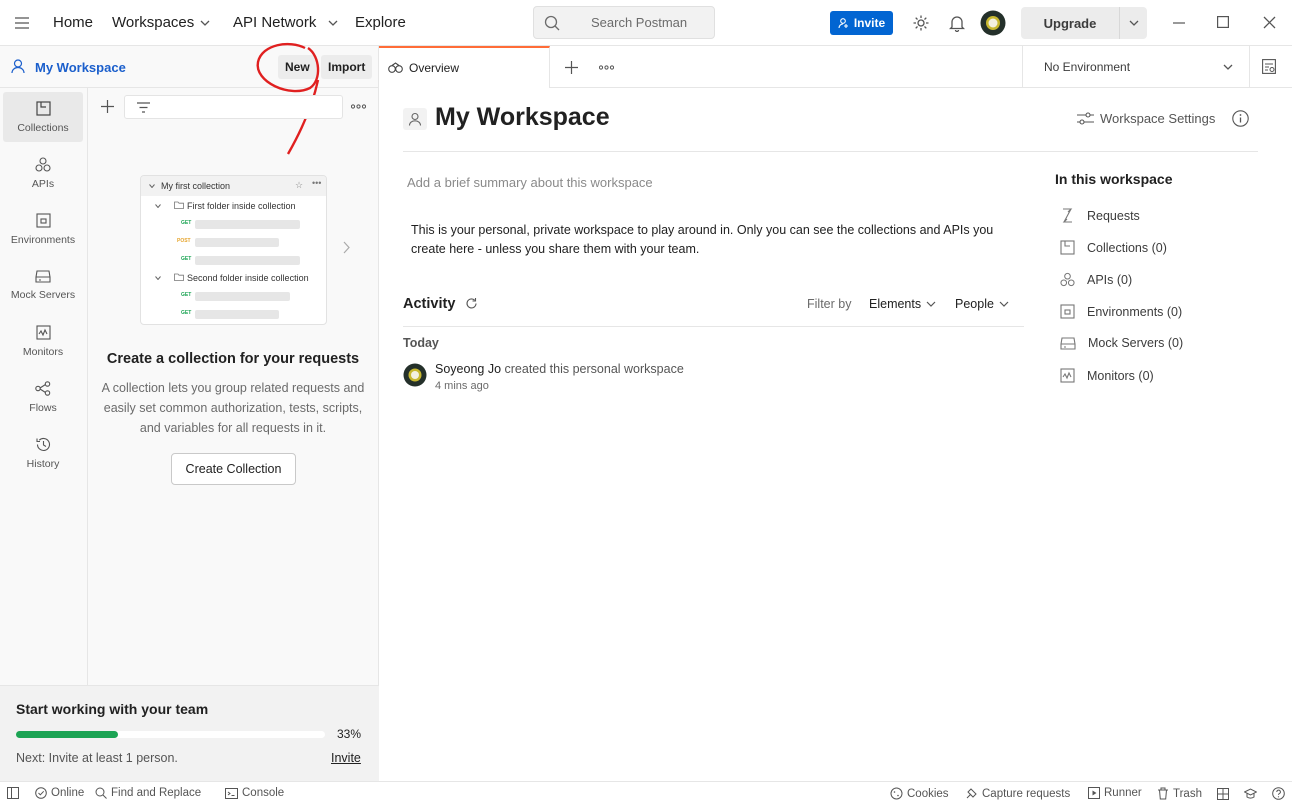 The height and width of the screenshot is (805, 1292). Describe the element at coordinates (1096, 279) in the screenshot. I see `ws-item-apis: APIs (0)` at that location.